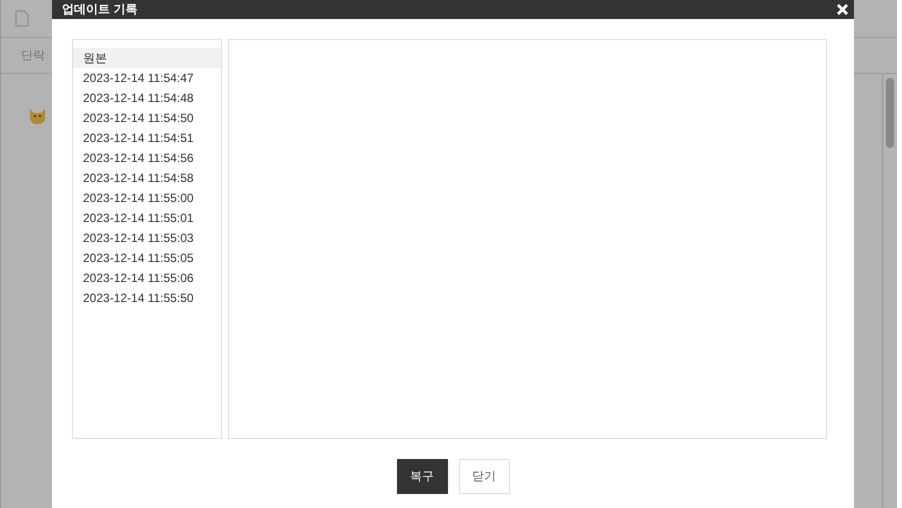 This screenshot has width=902, height=508. I want to click on version-item: 원본, so click(147, 58).